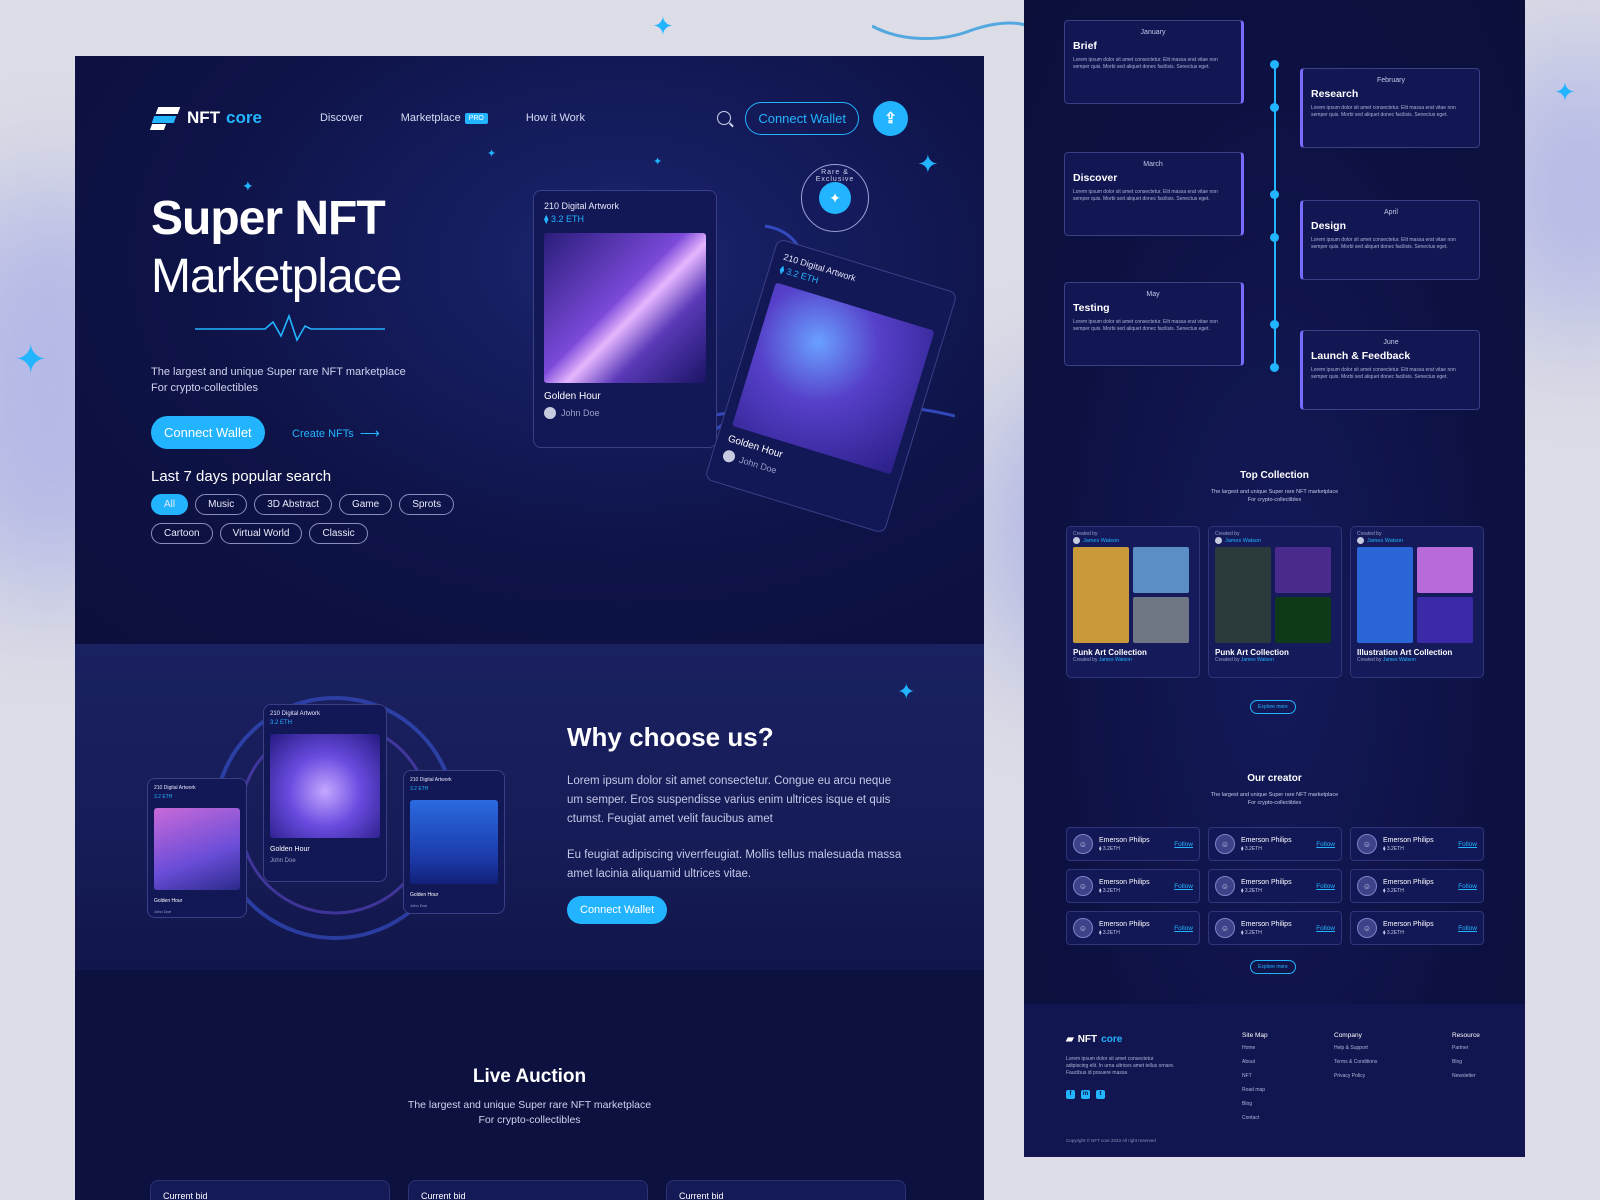 The height and width of the screenshot is (1200, 1600). What do you see at coordinates (281, 723) in the screenshot?
I see `nft-card-price: 3.2 ETH` at bounding box center [281, 723].